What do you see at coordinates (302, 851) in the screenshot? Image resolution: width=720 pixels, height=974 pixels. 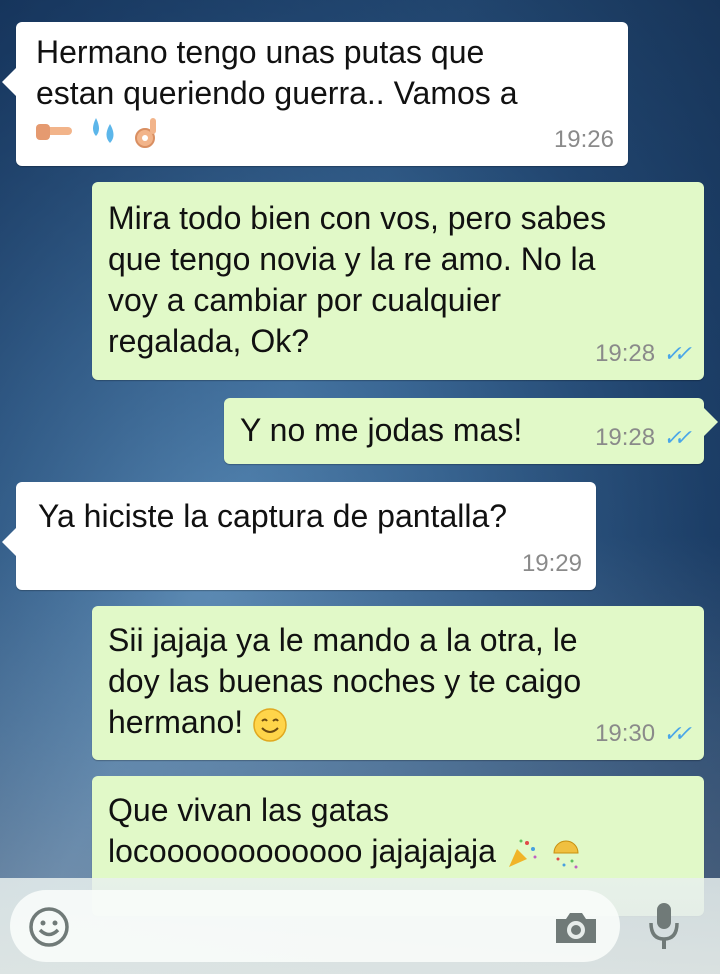 I see `message-text: locoooooooooooo jajajajaja` at bounding box center [302, 851].